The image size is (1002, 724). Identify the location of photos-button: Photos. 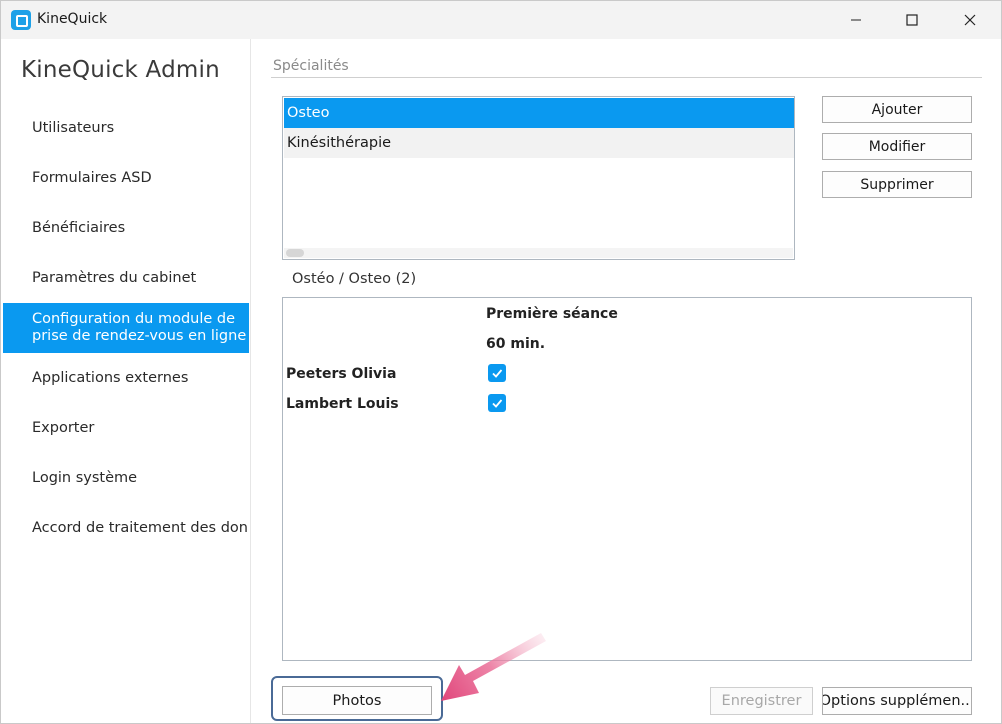
(357, 700).